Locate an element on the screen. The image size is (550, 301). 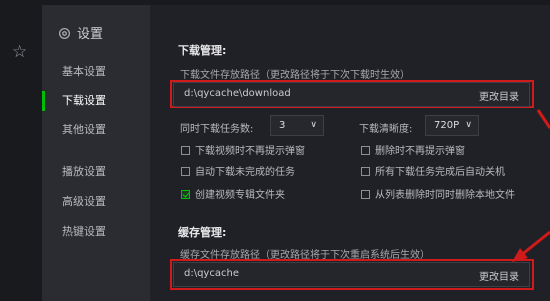
arrow-to-download-path is located at coordinates (543, 119).